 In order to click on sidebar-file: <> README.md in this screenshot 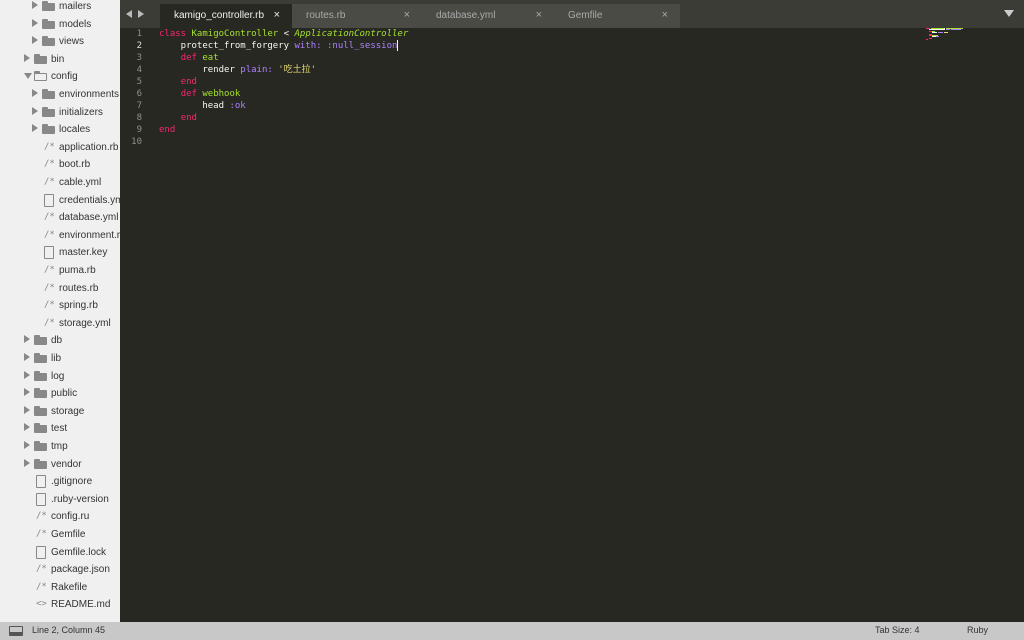, I will do `click(60, 604)`.